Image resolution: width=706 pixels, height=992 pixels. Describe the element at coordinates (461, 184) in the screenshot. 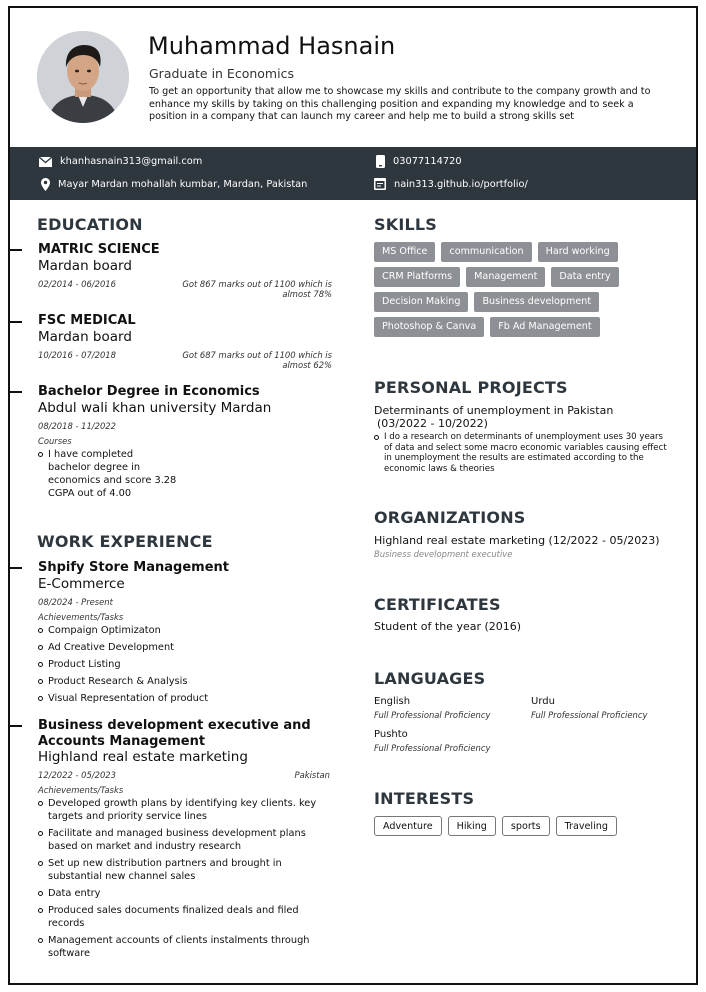

I see `website-text: nain313.github.io/portfolio/` at that location.